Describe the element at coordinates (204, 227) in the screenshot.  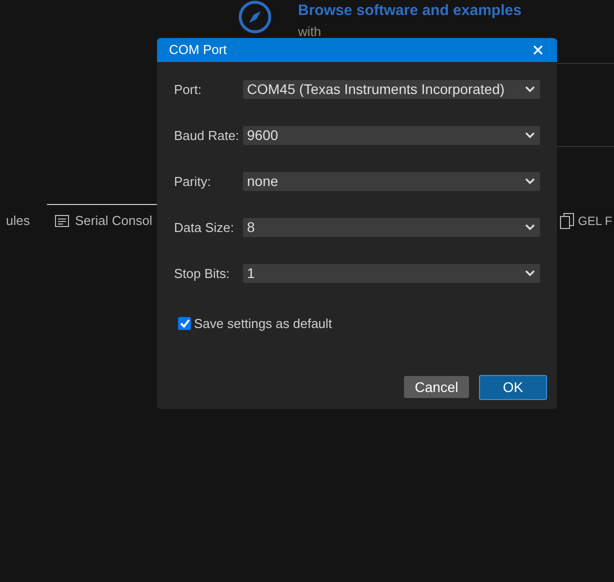
I see `field-label: Data Size:` at that location.